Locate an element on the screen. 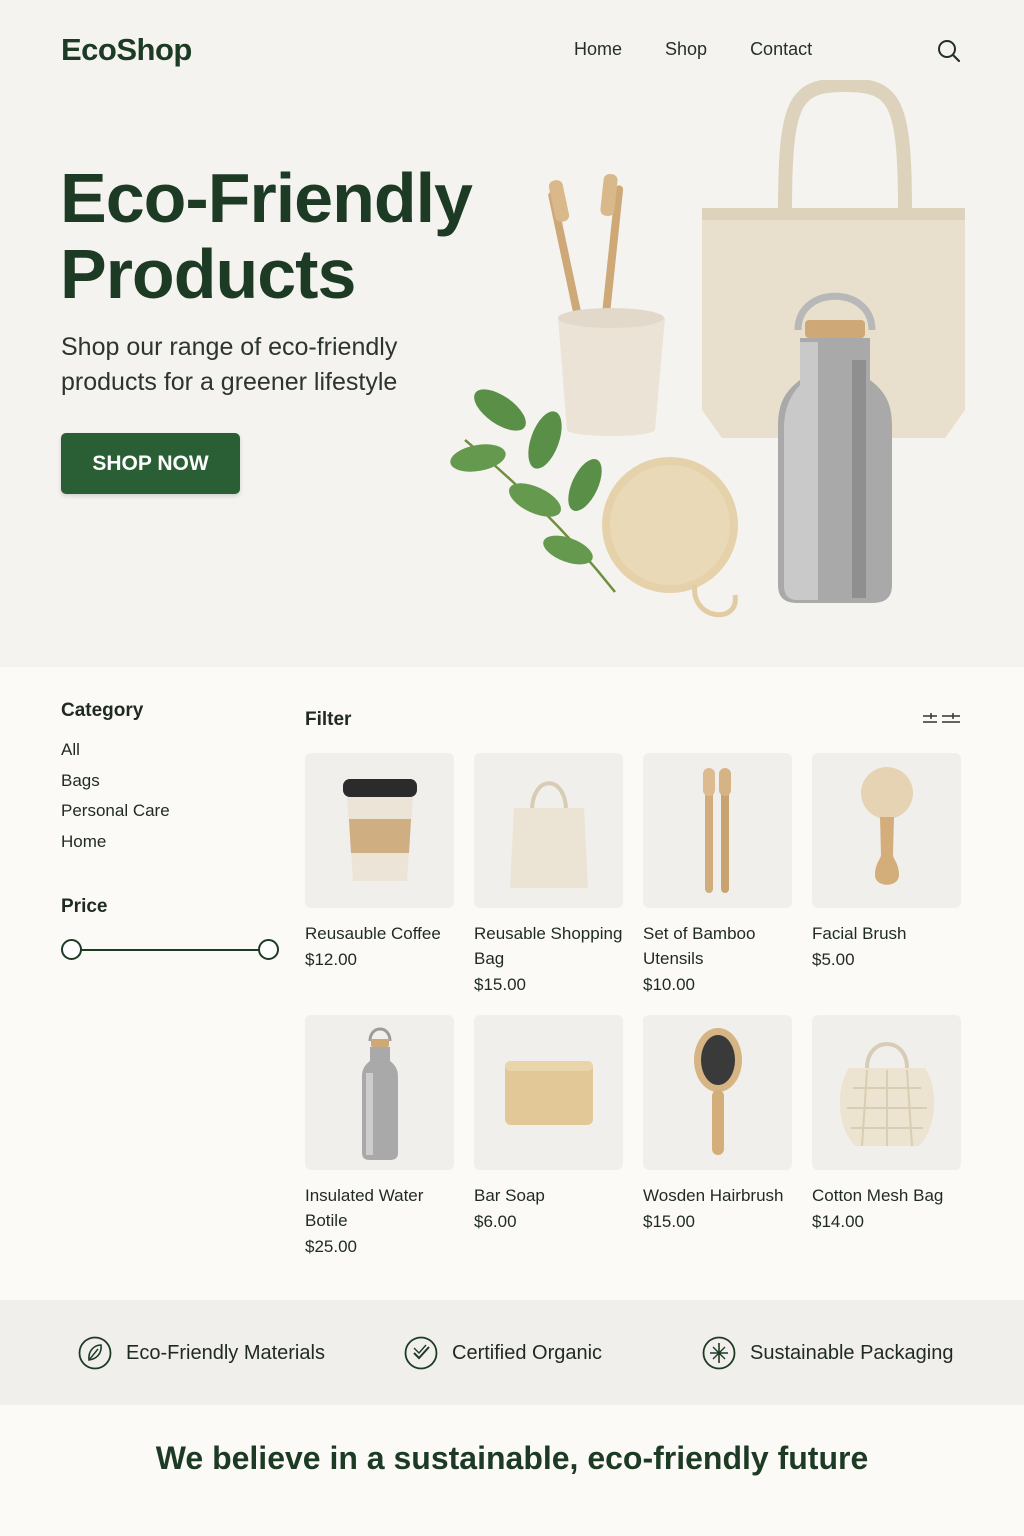 The image size is (1024, 1536). category-all: All is located at coordinates (176, 755).